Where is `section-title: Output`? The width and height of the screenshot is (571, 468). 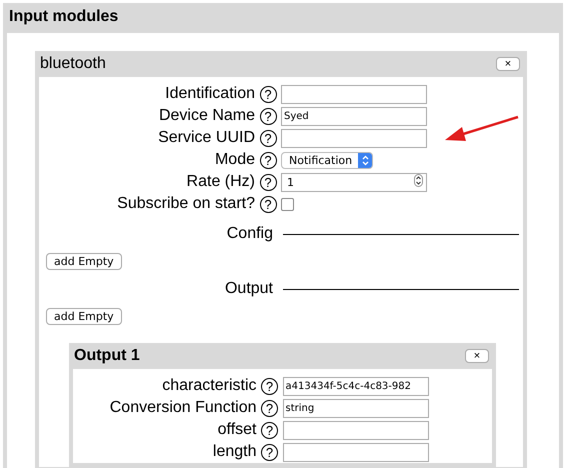 section-title: Output is located at coordinates (248, 289).